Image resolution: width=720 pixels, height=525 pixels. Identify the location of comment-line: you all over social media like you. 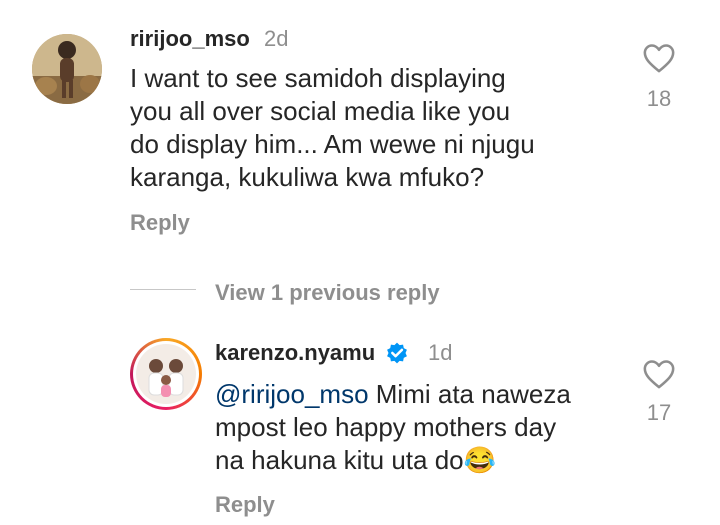
(320, 111).